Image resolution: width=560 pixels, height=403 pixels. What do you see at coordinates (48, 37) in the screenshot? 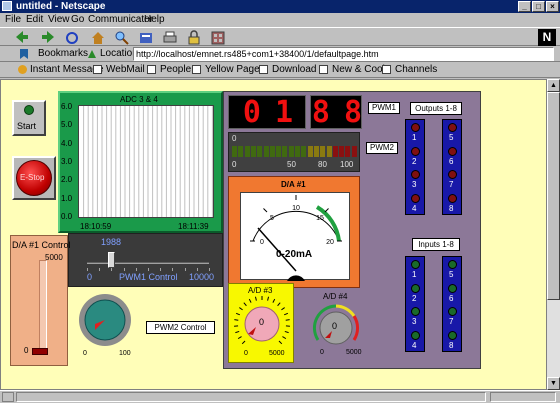
I see `forward-icon` at bounding box center [48, 37].